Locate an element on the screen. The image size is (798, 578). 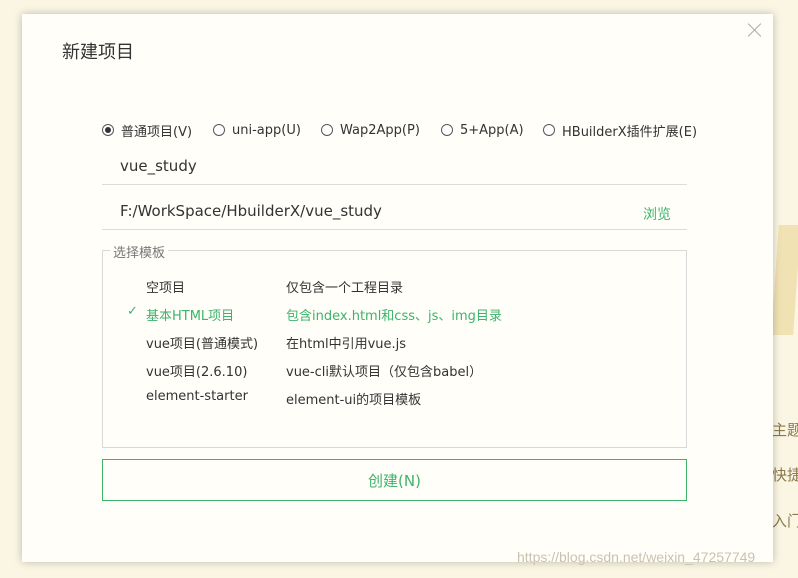
template-item-empty: 空项目 仅包含一个工程目录 is located at coordinates (394, 285).